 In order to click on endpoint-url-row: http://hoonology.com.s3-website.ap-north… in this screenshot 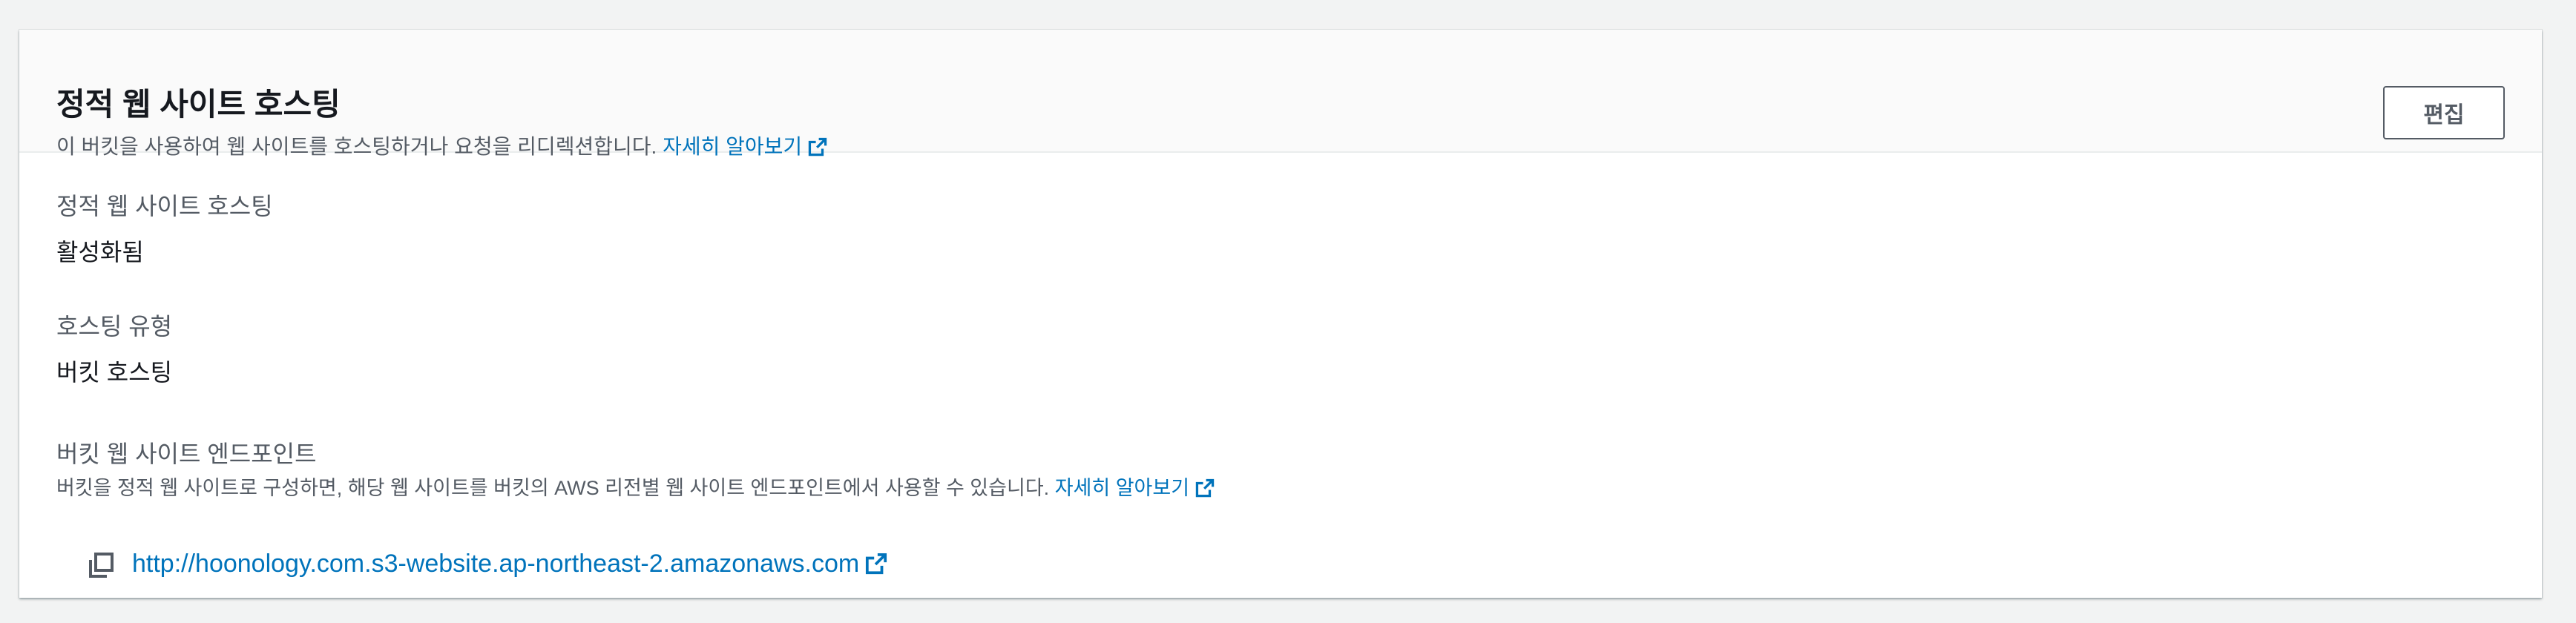, I will do `click(487, 565)`.